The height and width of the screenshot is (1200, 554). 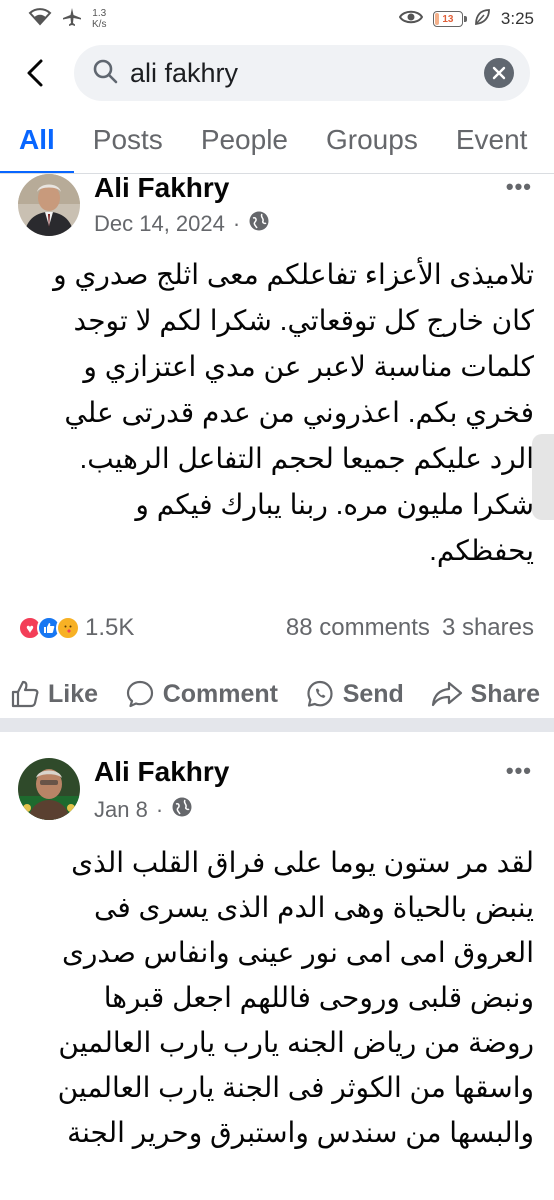 I want to click on thumbs-up-icon, so click(x=25, y=694).